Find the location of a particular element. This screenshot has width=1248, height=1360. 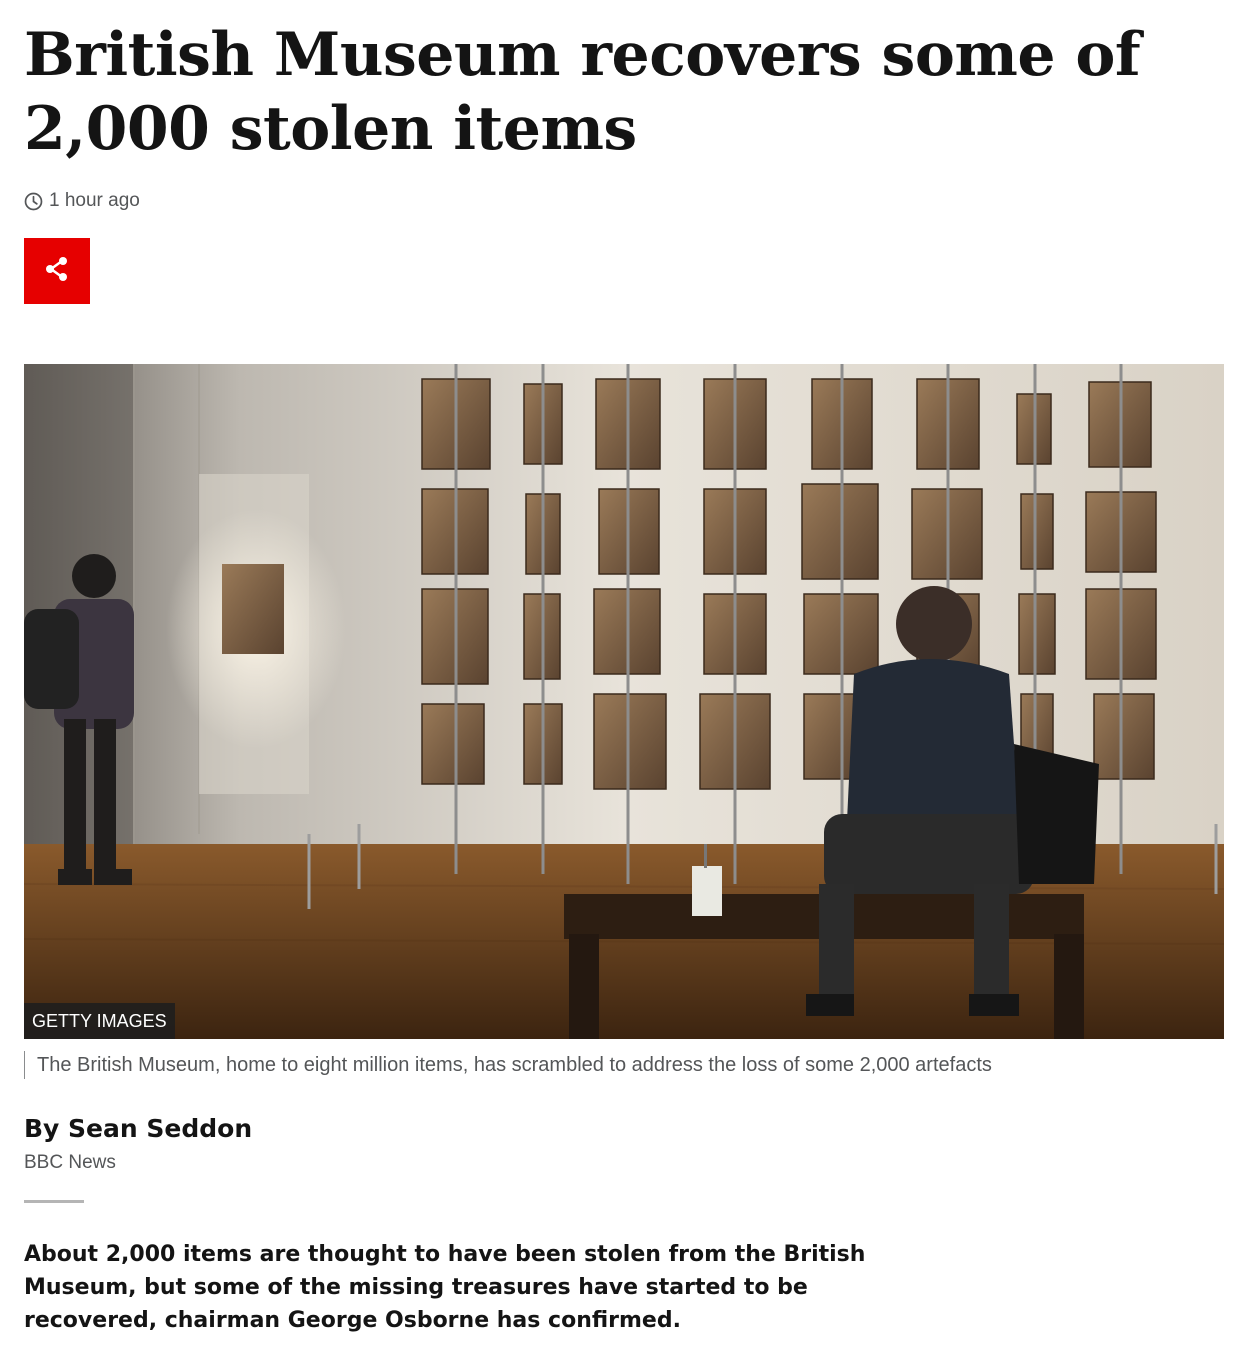

timestamp-text: 1 hour ago is located at coordinates (94, 200).